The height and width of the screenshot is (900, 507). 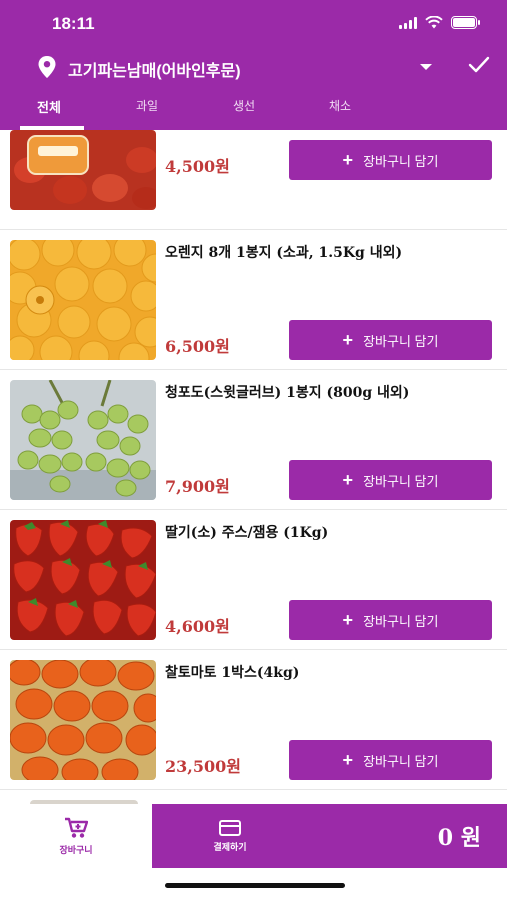 I want to click on bottom-bar: 장바구니 결제하기 0 원, so click(x=253, y=836).